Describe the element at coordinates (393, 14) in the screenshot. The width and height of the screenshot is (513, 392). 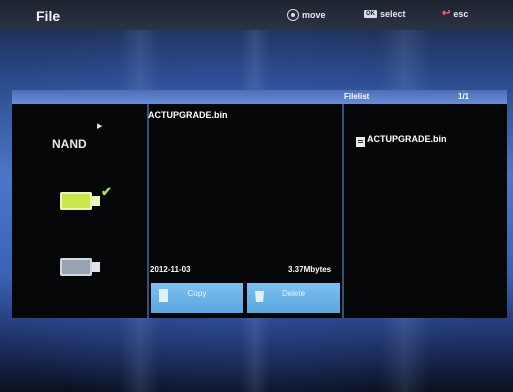
I see `hint-select-label: select` at that location.